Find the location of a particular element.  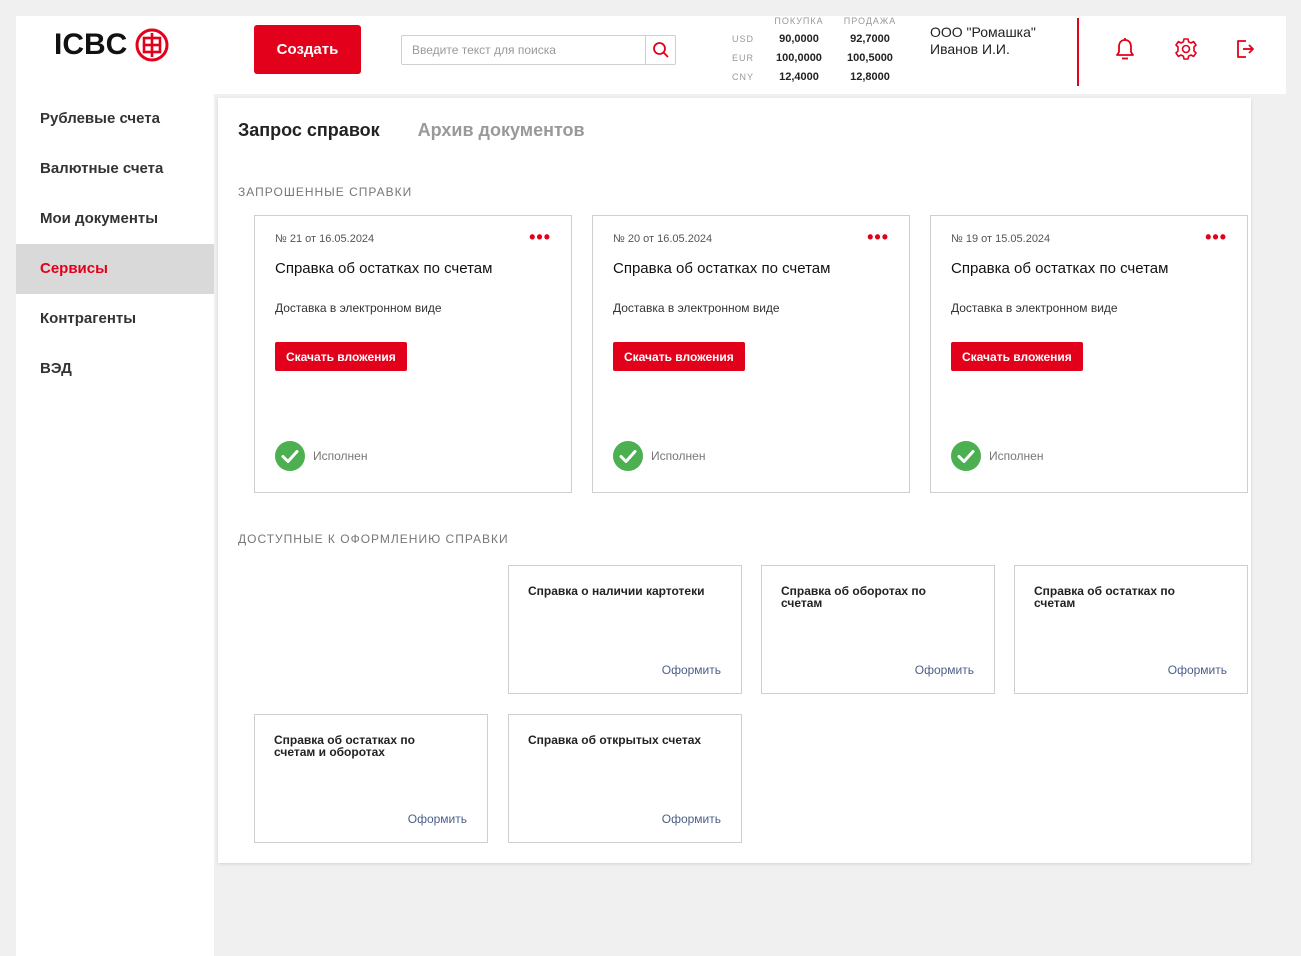

rate-buy-value: 12,4000 is located at coordinates (799, 77).